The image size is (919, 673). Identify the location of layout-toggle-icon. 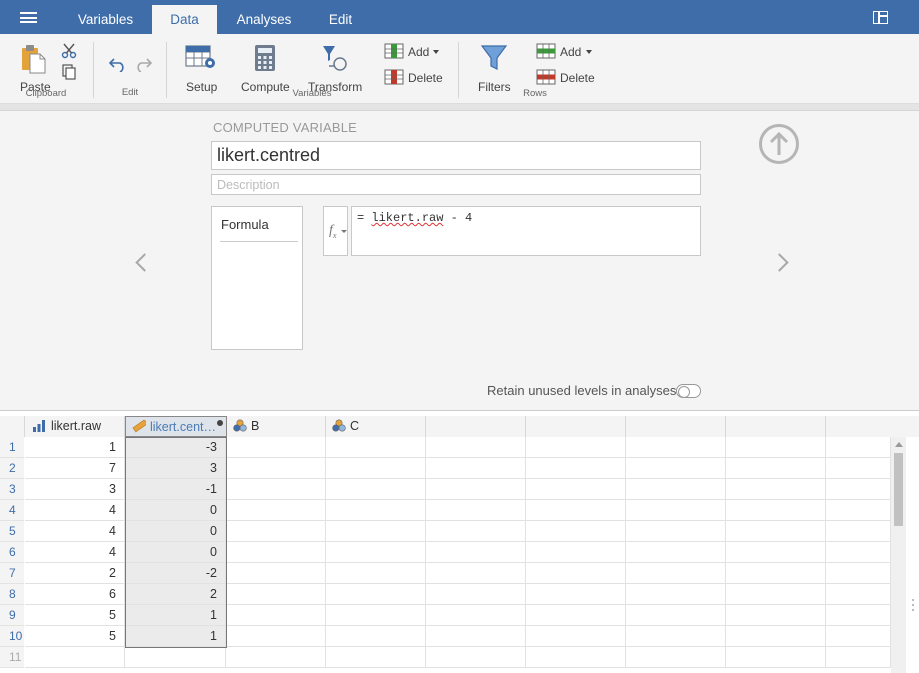
(880, 17).